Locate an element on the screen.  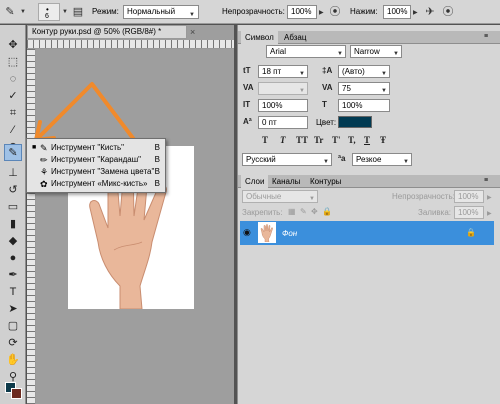
font-size-icon: tT is located at coordinates (247, 70).